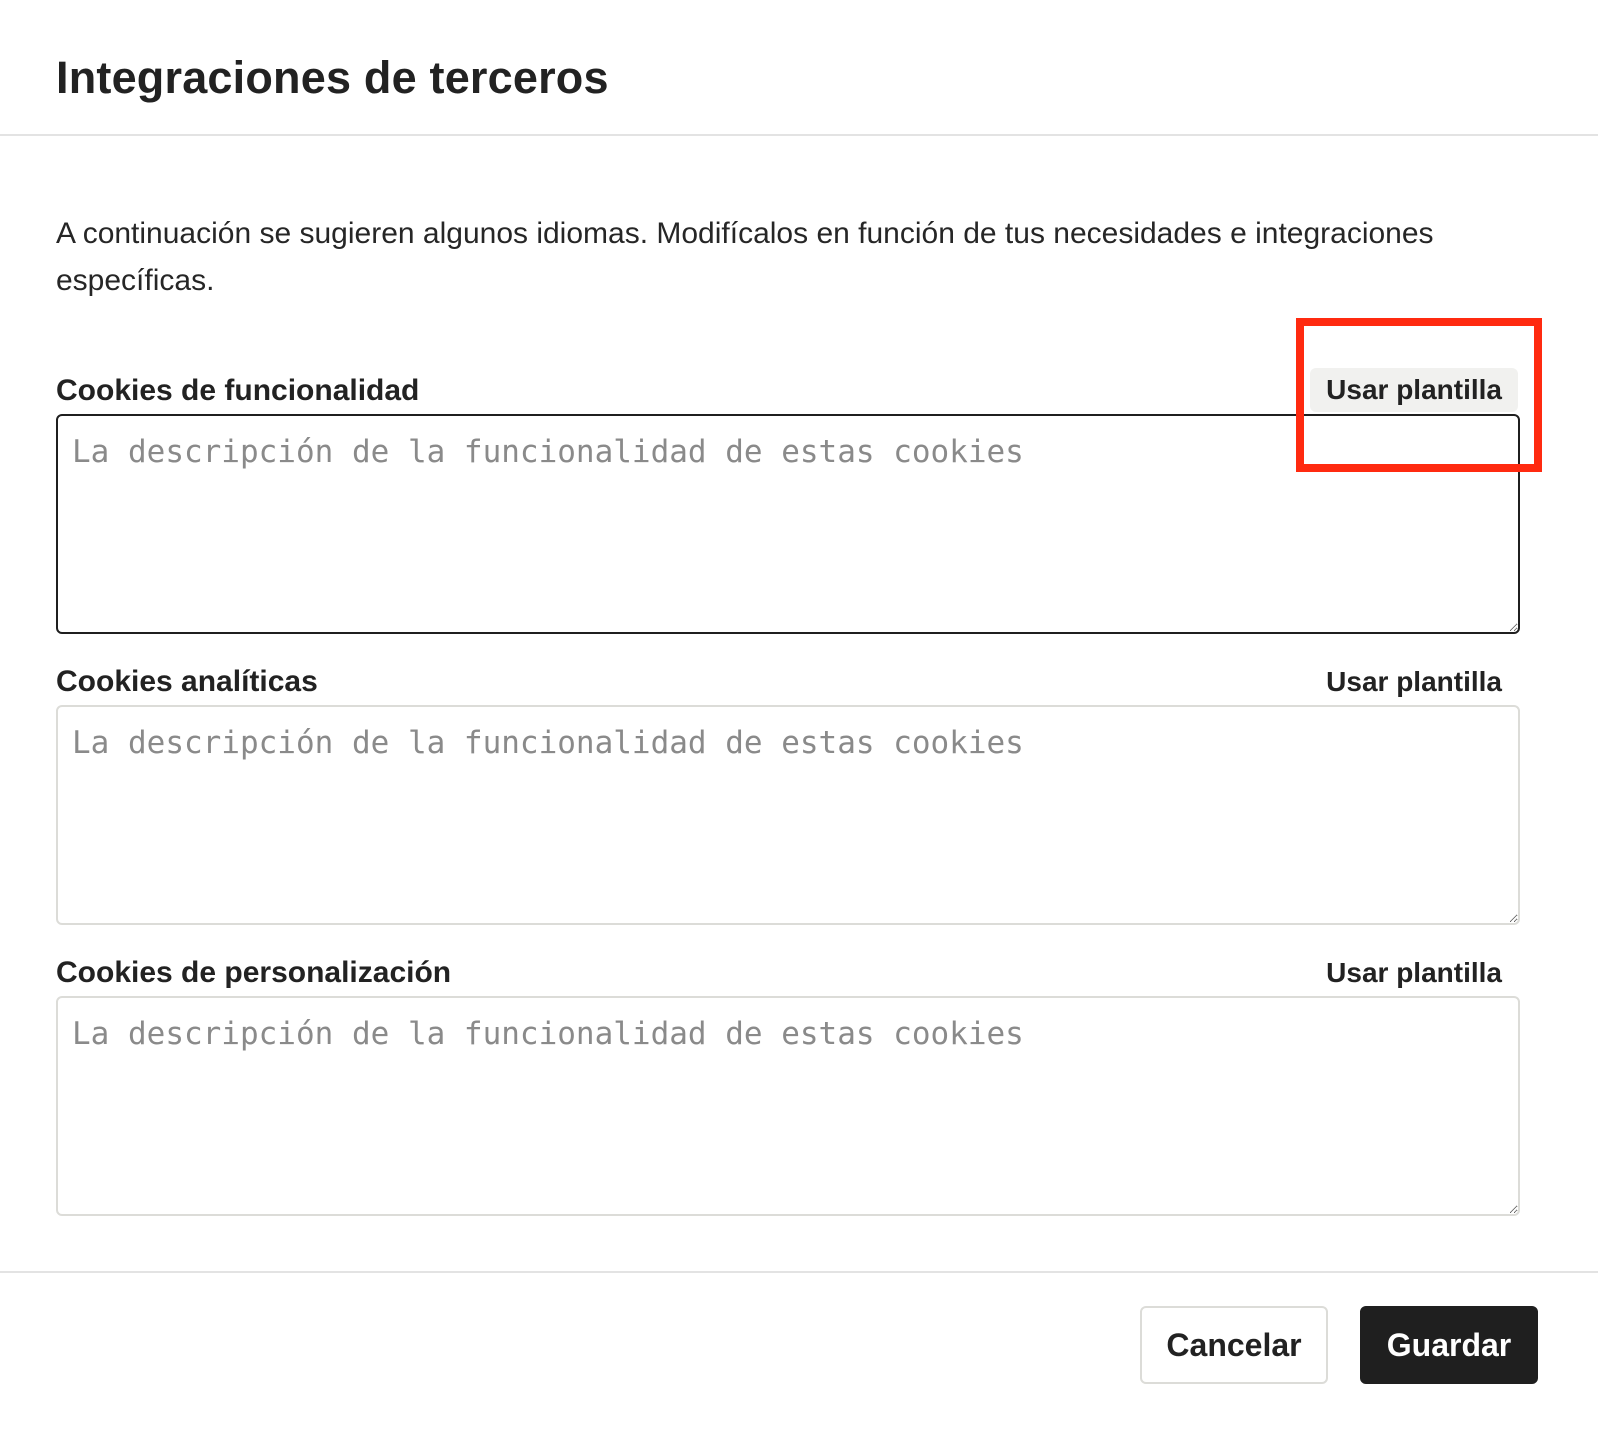  What do you see at coordinates (1449, 1345) in the screenshot?
I see `save-button: Guardar` at bounding box center [1449, 1345].